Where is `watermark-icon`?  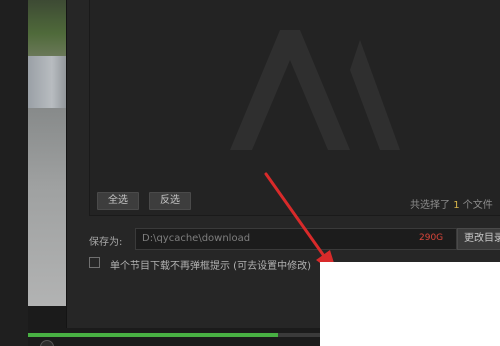 watermark-icon is located at coordinates (315, 90).